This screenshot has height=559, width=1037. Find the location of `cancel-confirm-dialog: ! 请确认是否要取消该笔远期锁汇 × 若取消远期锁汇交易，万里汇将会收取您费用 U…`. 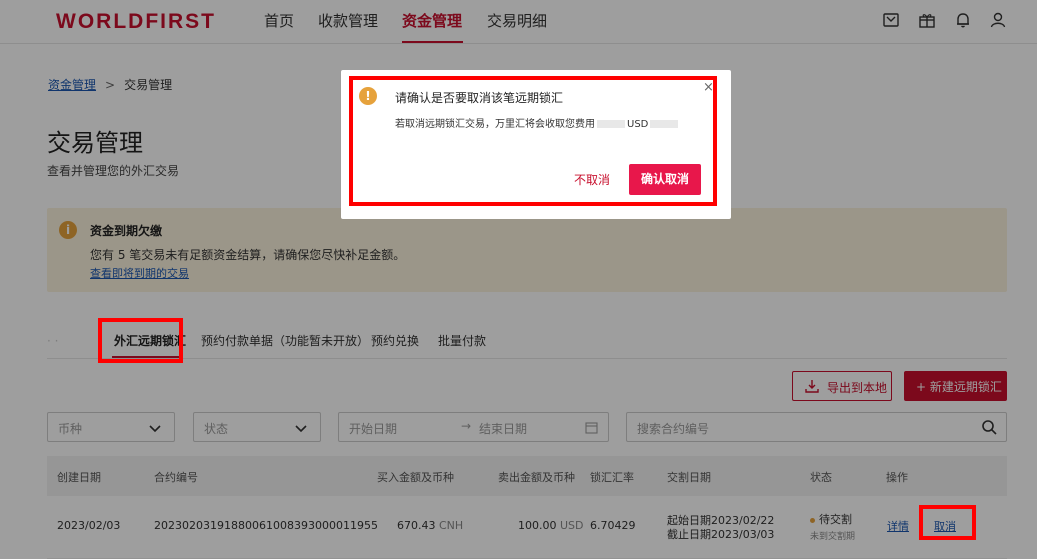

cancel-confirm-dialog: ! 请确认是否要取消该笔远期锁汇 × 若取消远期锁汇交易，万里汇将会收取您费用 U… is located at coordinates (536, 144).